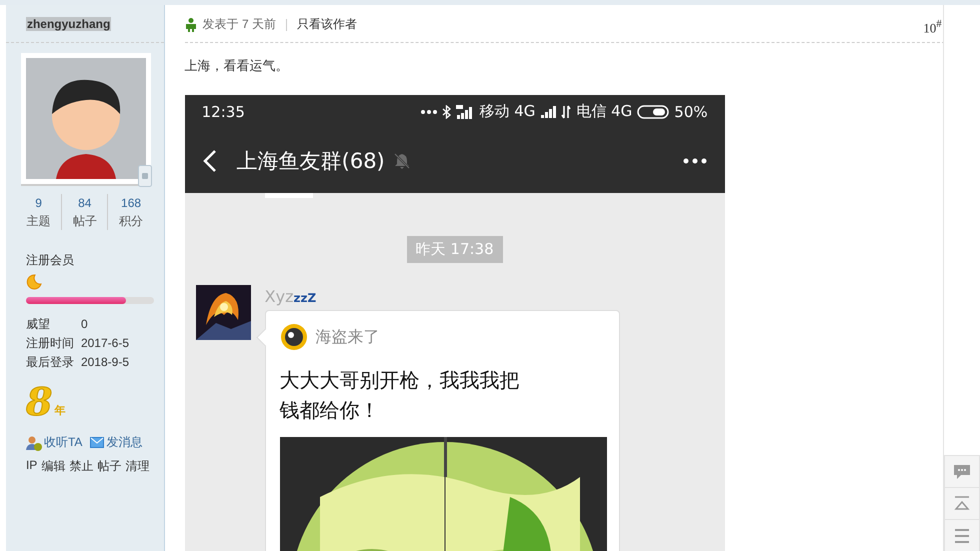  I want to click on status-time: 12:35, so click(224, 111).